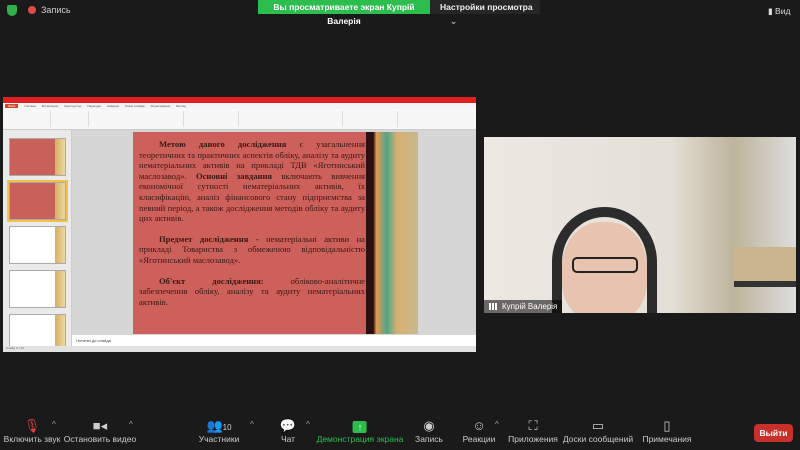 The height and width of the screenshot is (450, 800). Describe the element at coordinates (288, 425) in the screenshot. I see `chat-icon: 💬` at that location.